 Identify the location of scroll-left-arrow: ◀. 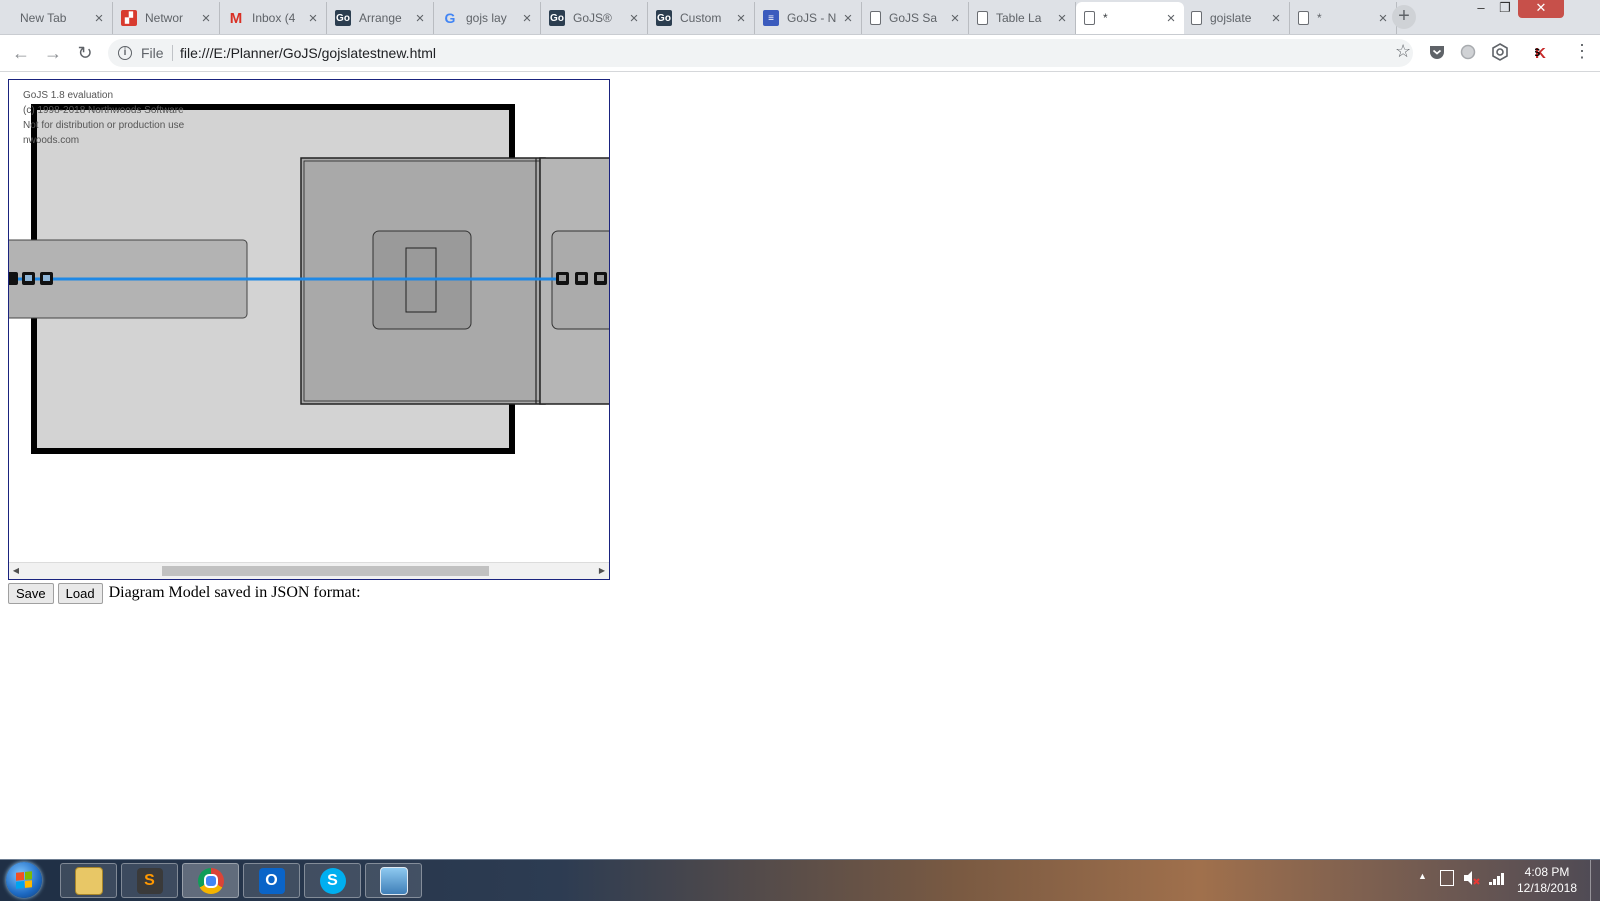
(16, 571).